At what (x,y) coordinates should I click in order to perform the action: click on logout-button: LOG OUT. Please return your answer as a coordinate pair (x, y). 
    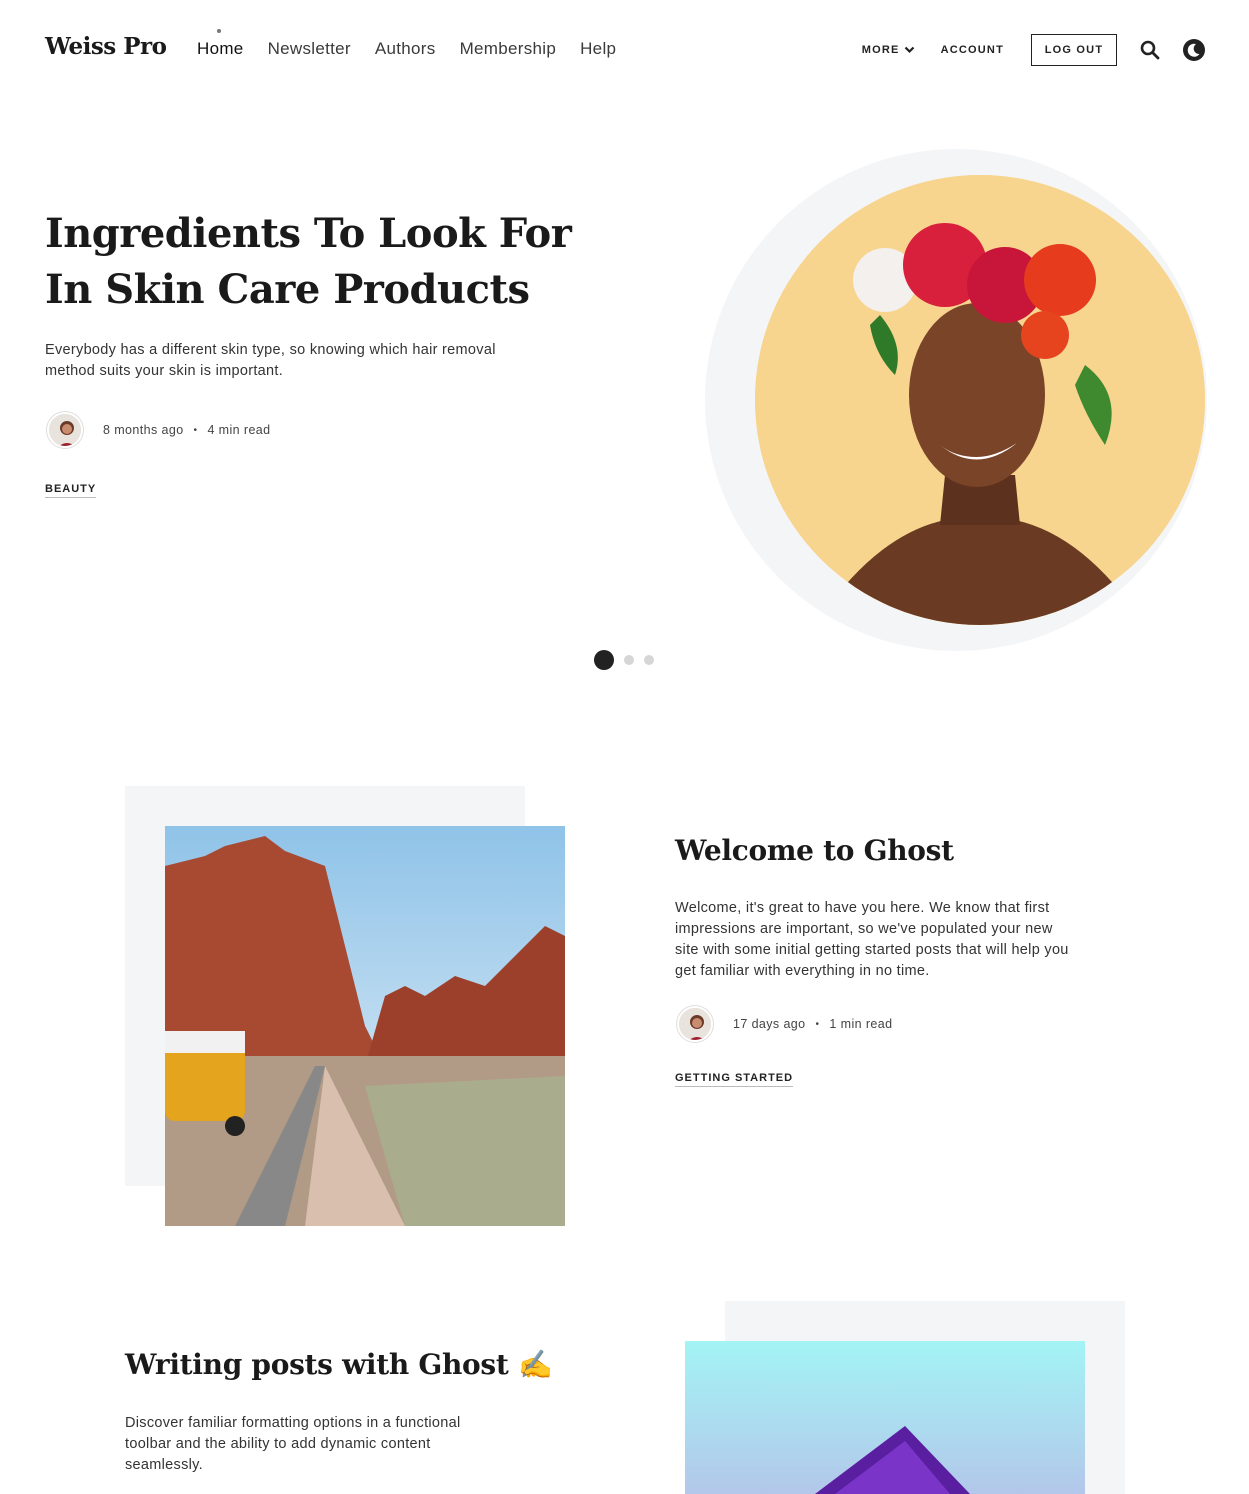
    Looking at the image, I should click on (1074, 50).